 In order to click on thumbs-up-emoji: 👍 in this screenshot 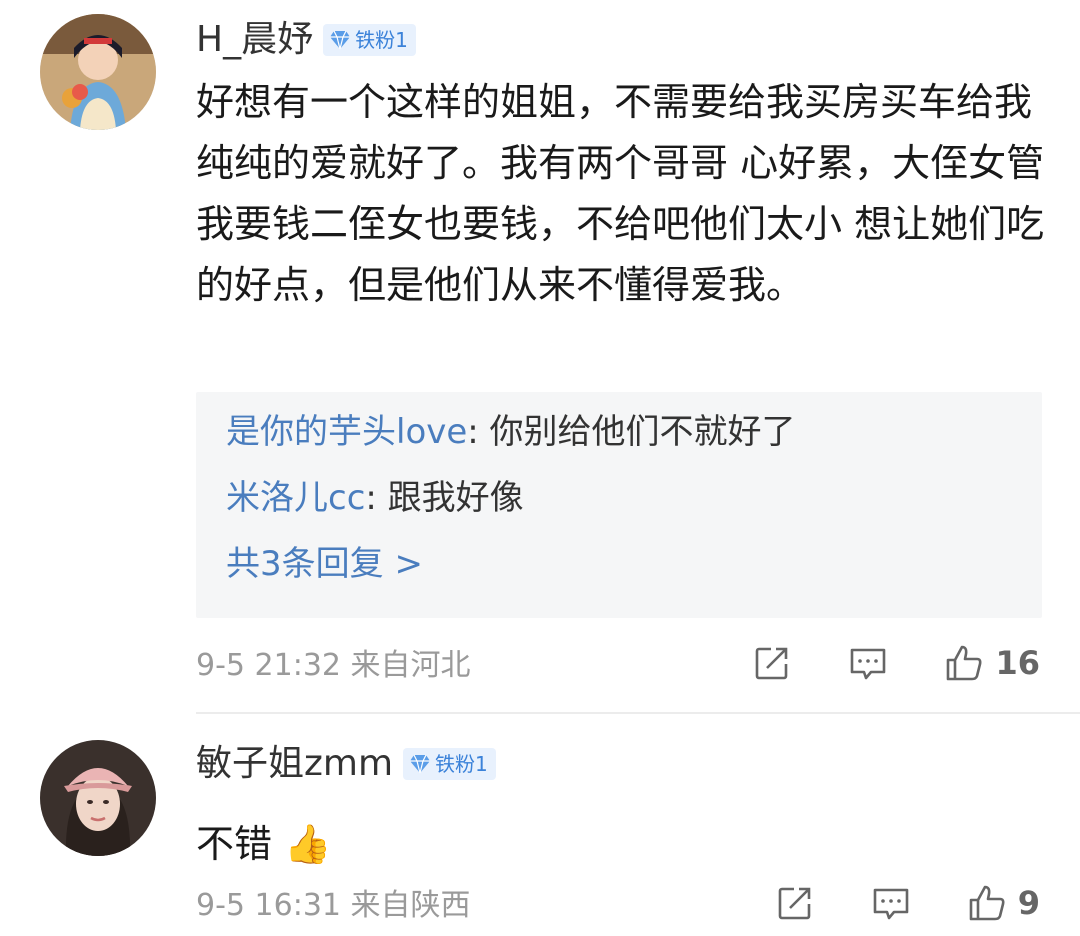, I will do `click(308, 844)`.